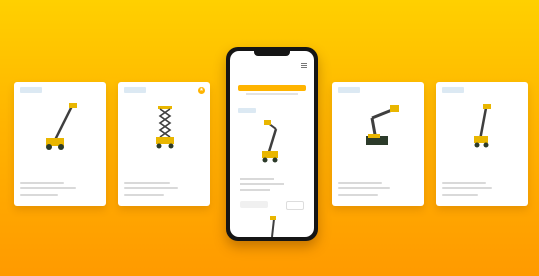 This screenshot has height=276, width=539. I want to click on vertical-mast-lift-image, so click(482, 126).